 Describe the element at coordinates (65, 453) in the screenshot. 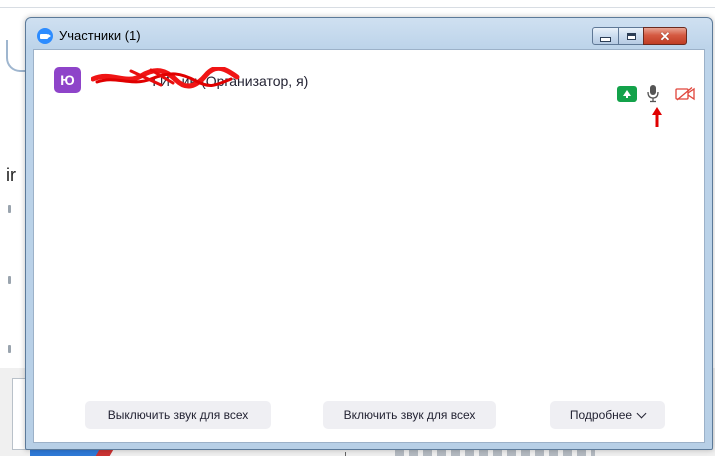

I see `background-blue-bar` at that location.